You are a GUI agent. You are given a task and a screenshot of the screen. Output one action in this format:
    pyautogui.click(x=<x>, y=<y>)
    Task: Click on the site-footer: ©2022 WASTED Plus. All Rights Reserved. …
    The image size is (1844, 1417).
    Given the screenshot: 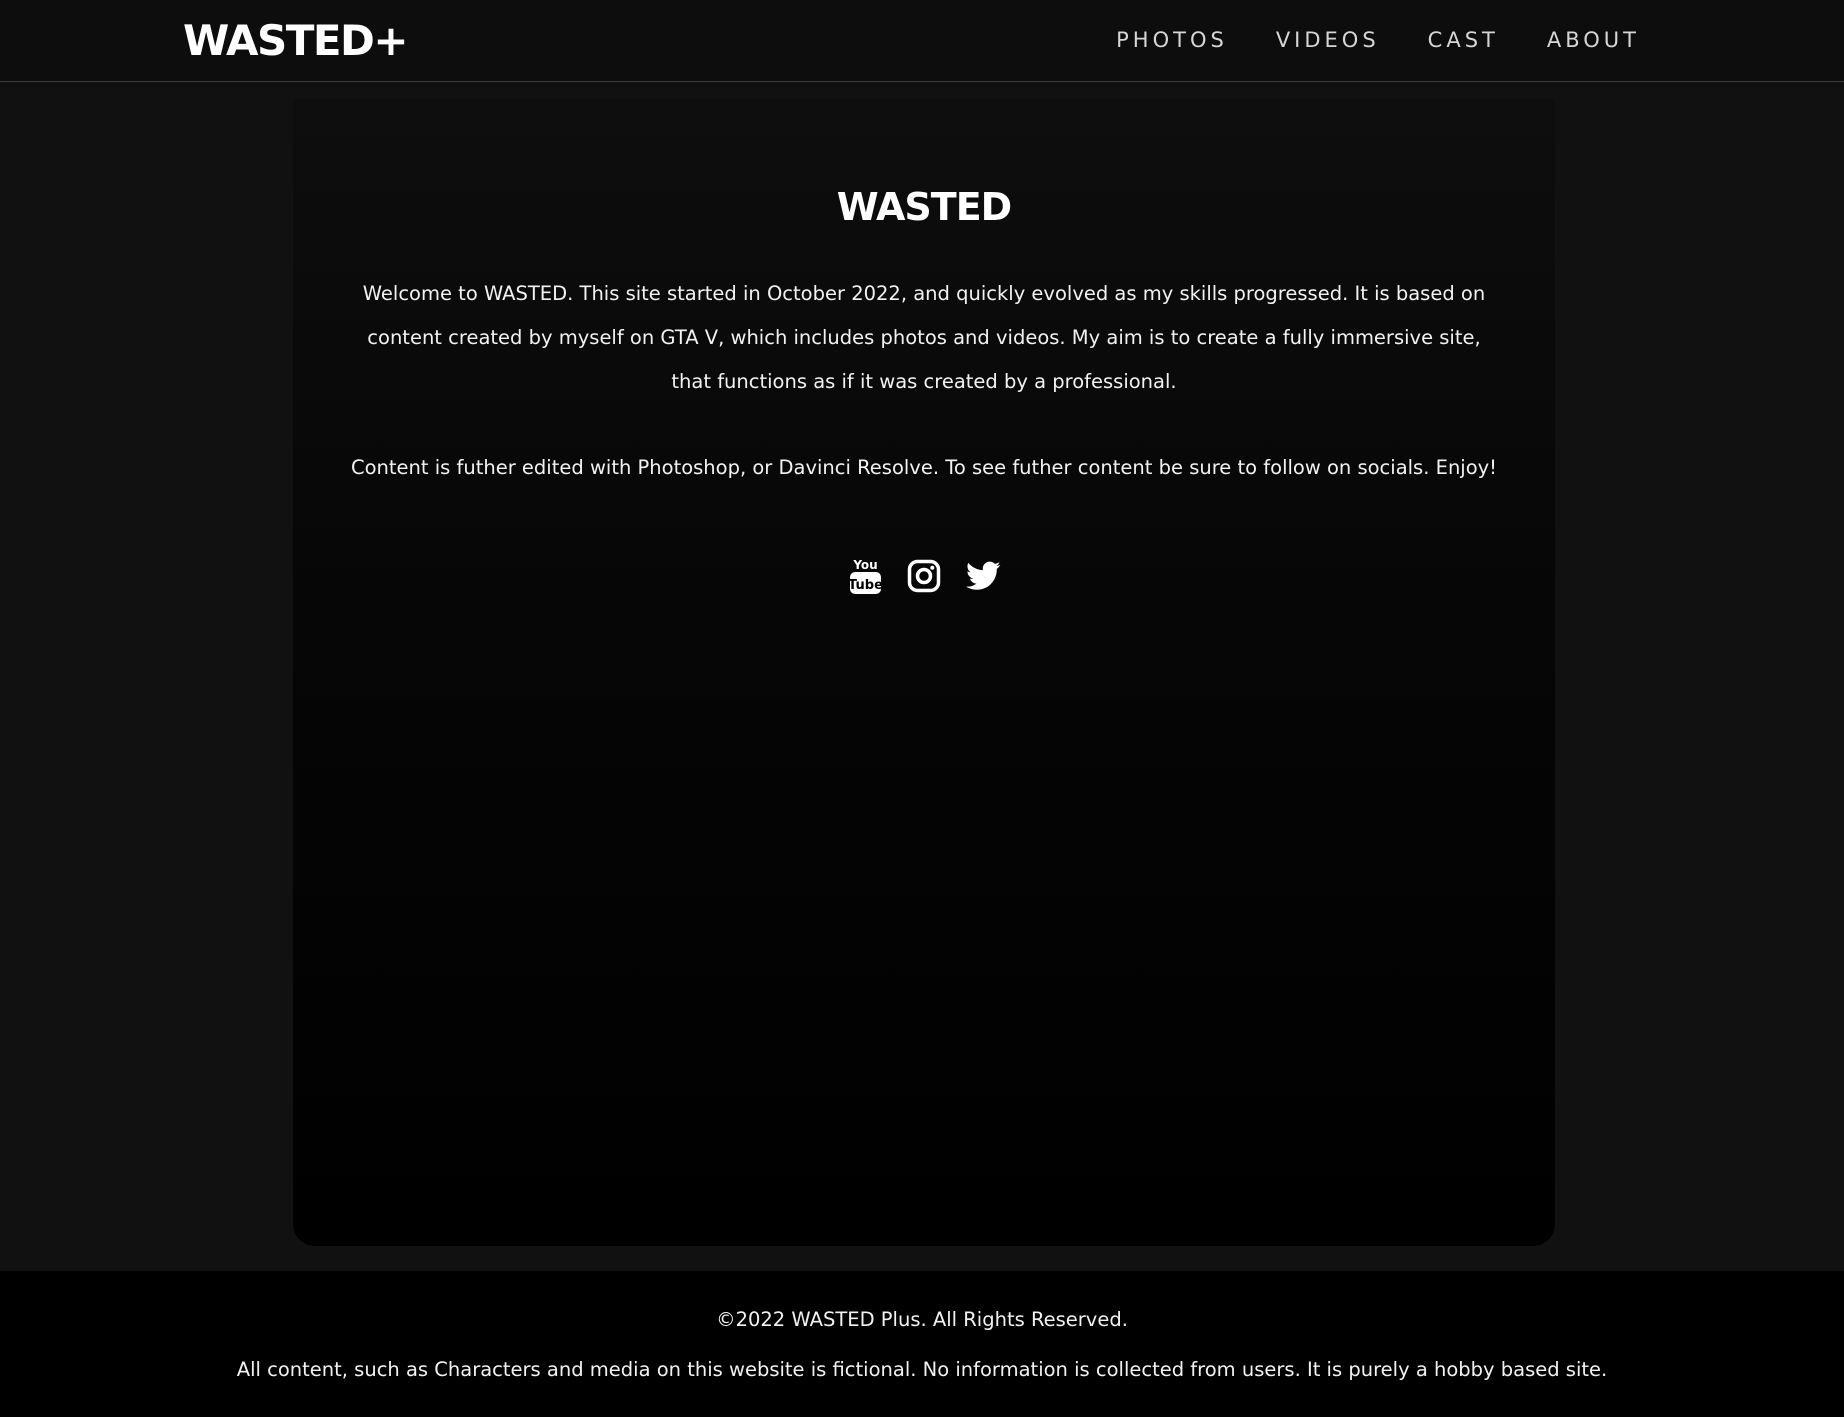 What is the action you would take?
    pyautogui.click(x=922, y=1344)
    